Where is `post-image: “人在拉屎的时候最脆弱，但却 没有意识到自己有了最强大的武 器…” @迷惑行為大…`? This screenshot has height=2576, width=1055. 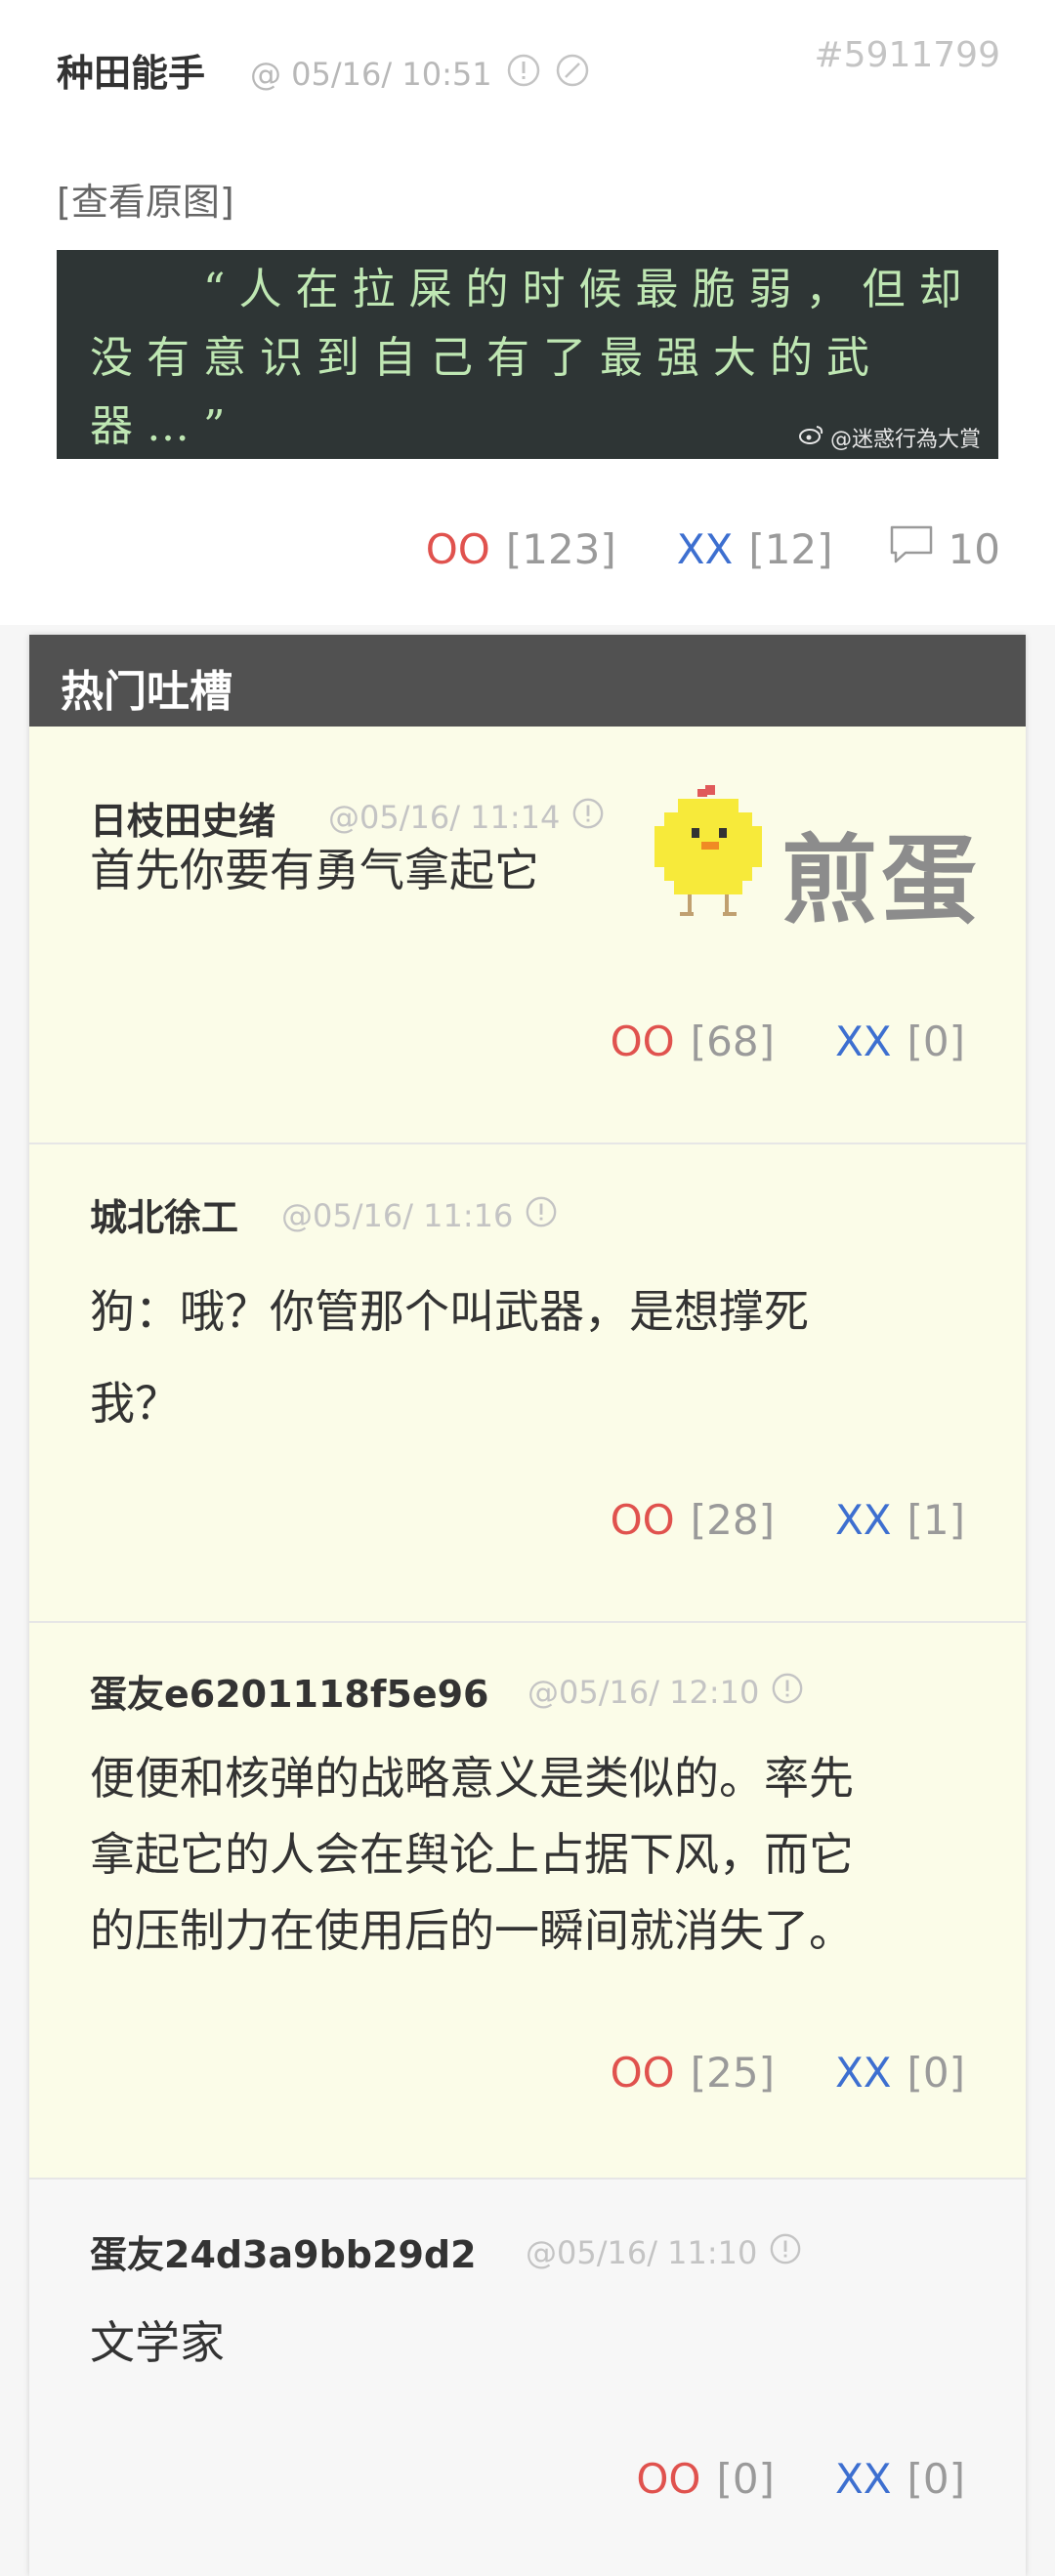
post-image: “人在拉屎的时候最脆弱，但却 没有意识到自己有了最强大的武 器…” @迷惑行為大… is located at coordinates (527, 354).